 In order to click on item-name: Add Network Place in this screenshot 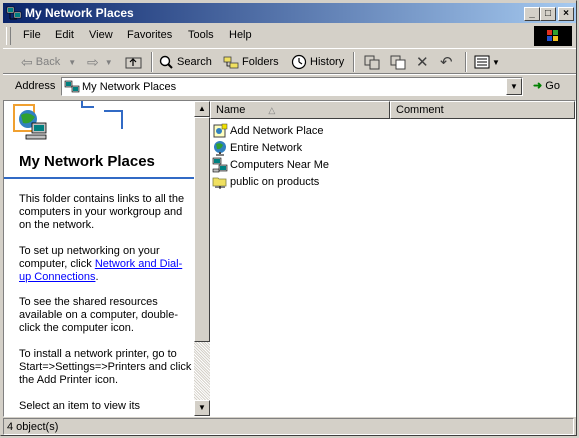, I will do `click(277, 130)`.